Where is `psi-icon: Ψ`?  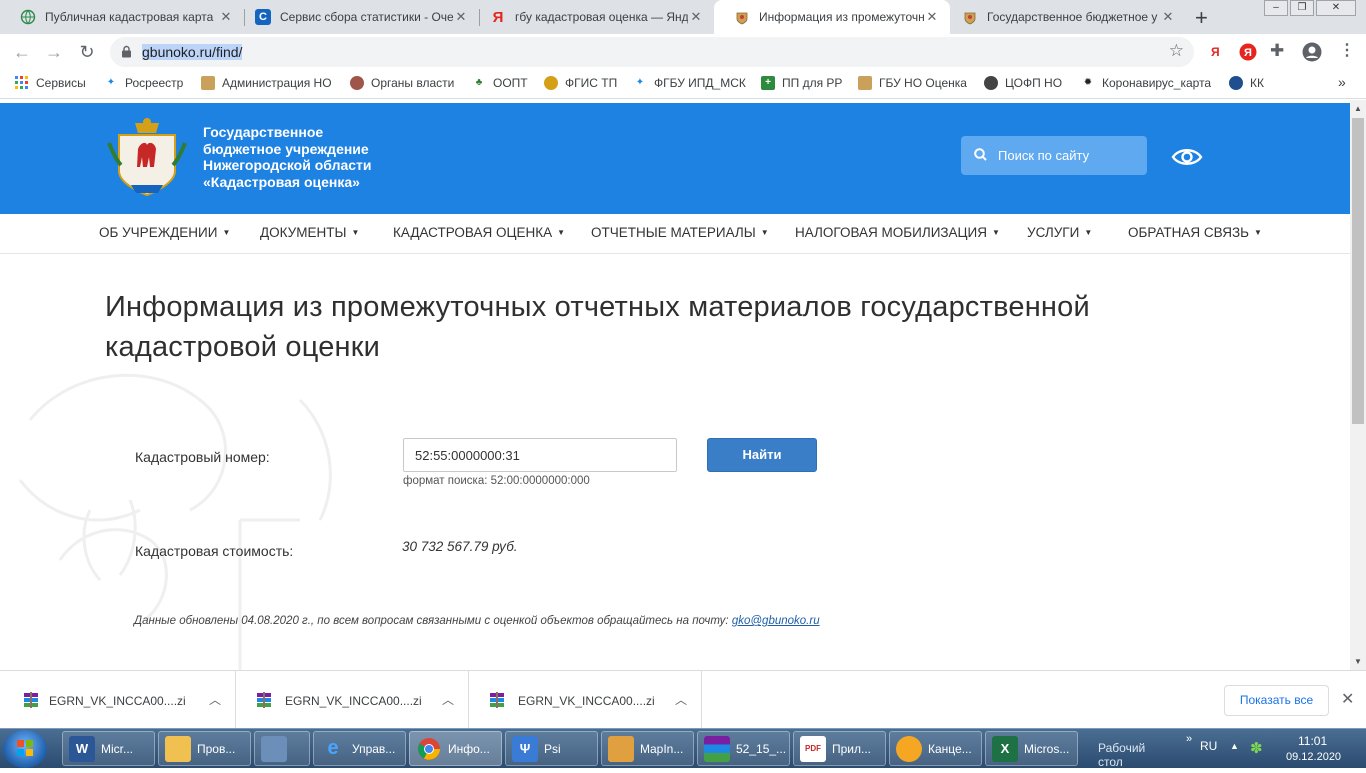 psi-icon: Ψ is located at coordinates (525, 748).